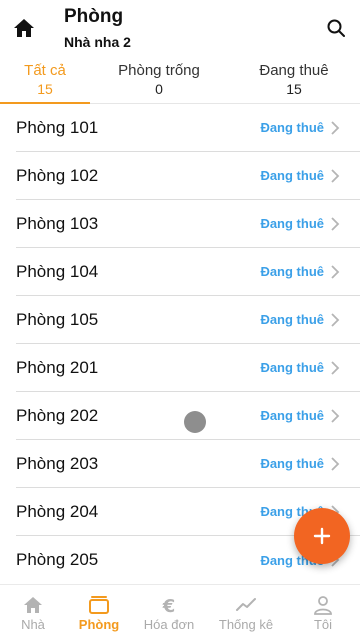  What do you see at coordinates (323, 605) in the screenshot?
I see `user-icon` at bounding box center [323, 605].